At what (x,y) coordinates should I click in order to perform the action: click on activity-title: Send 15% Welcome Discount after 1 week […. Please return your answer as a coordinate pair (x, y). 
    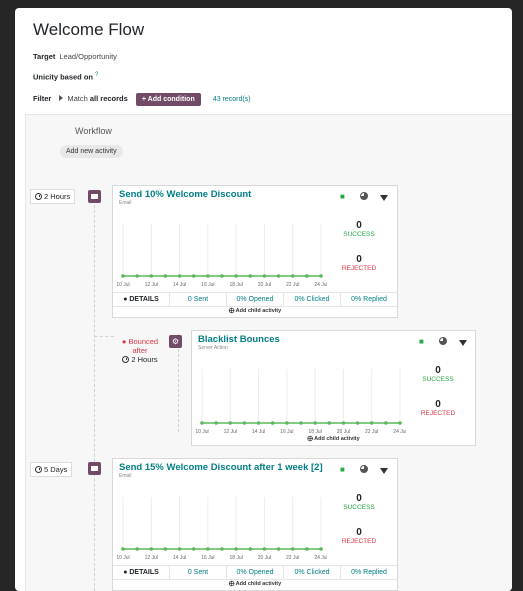
    Looking at the image, I should click on (221, 467).